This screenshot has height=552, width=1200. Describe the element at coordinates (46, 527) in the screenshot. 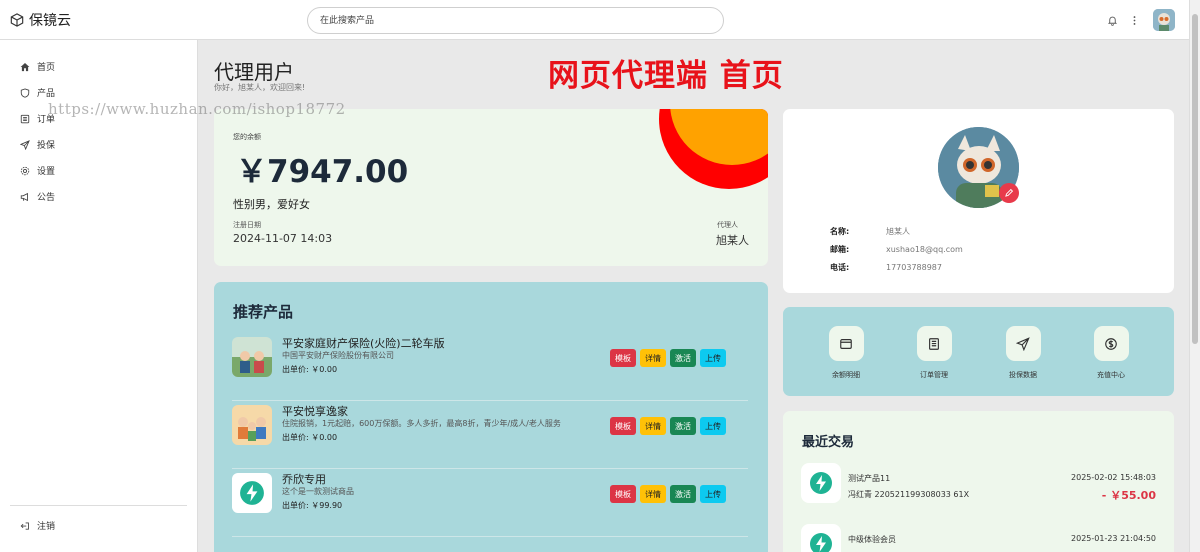

I see `logout-label: 注销` at that location.